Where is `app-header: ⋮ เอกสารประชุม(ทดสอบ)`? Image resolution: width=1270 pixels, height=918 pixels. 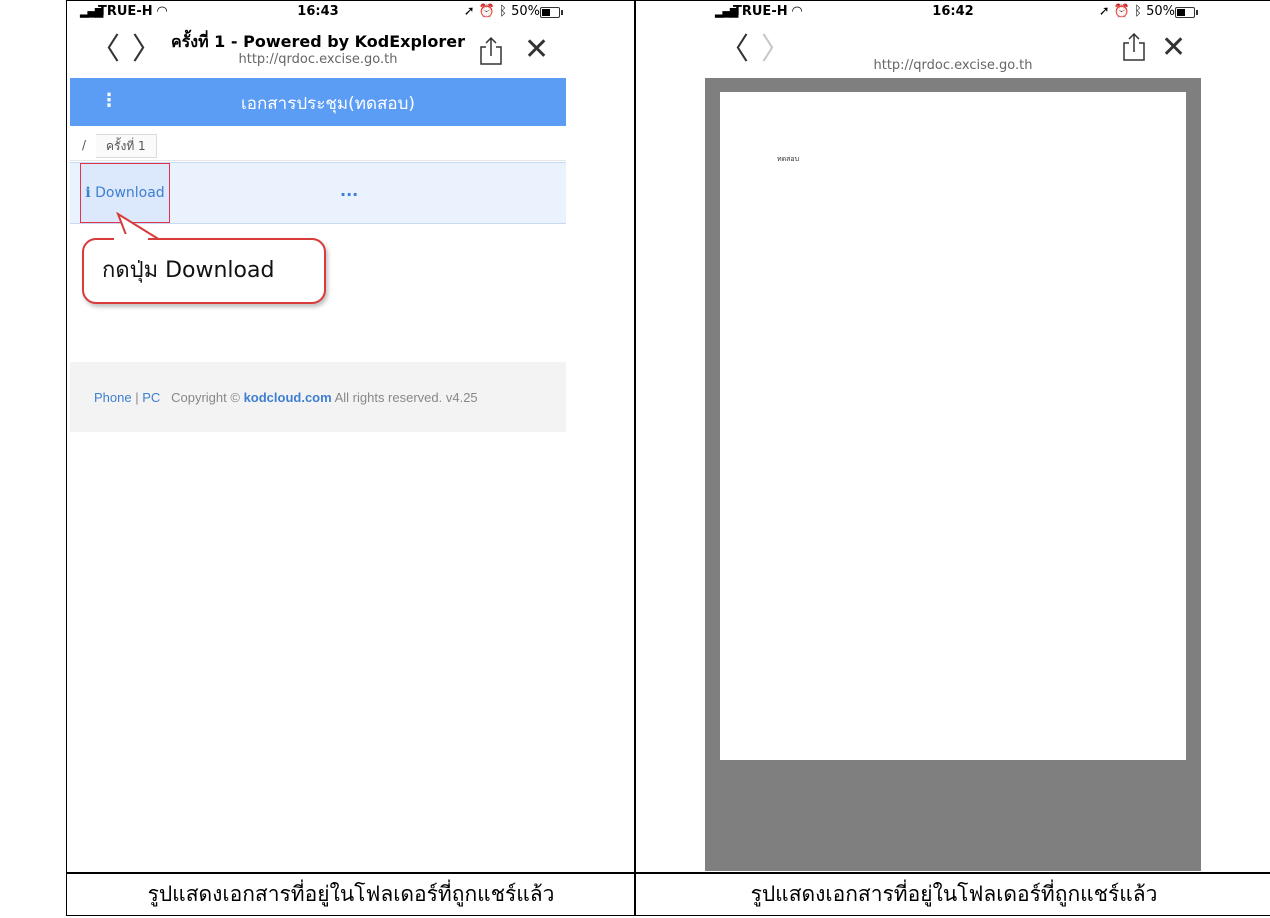
app-header: ⋮ เอกสารประชุม(ทดสอบ) is located at coordinates (318, 102).